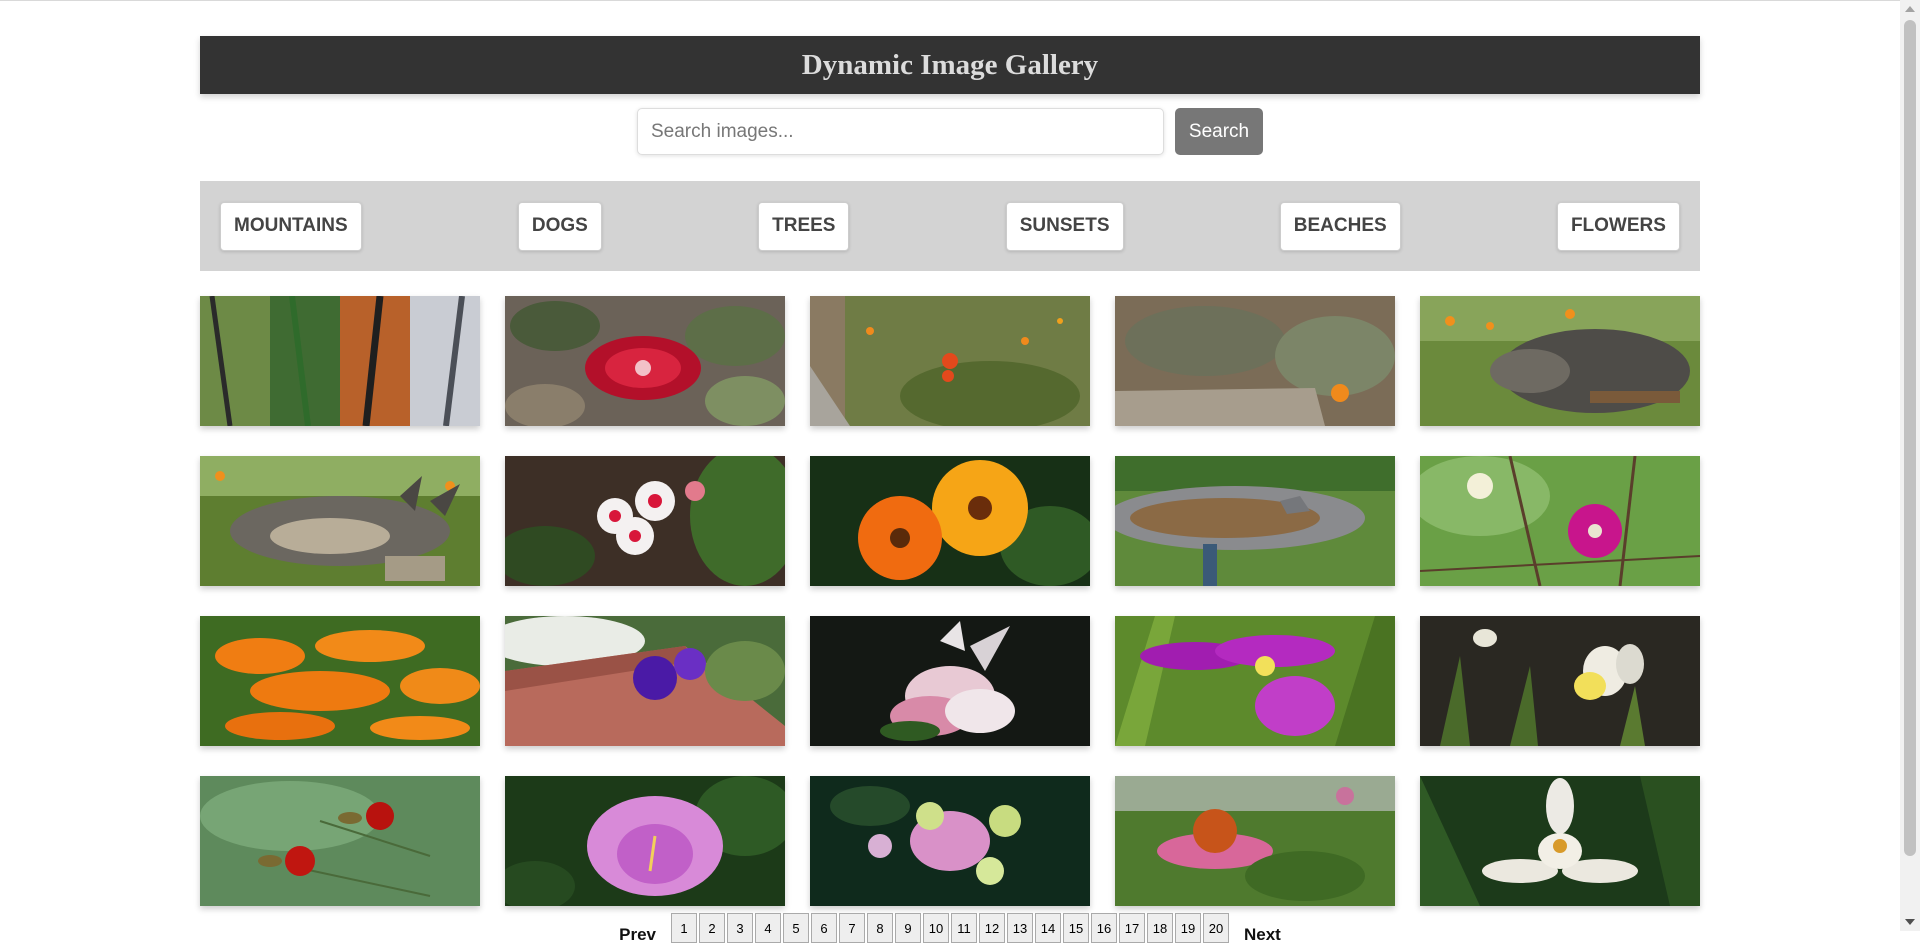 This screenshot has height=945, width=1920. What do you see at coordinates (768, 928) in the screenshot?
I see `page-button: 4` at bounding box center [768, 928].